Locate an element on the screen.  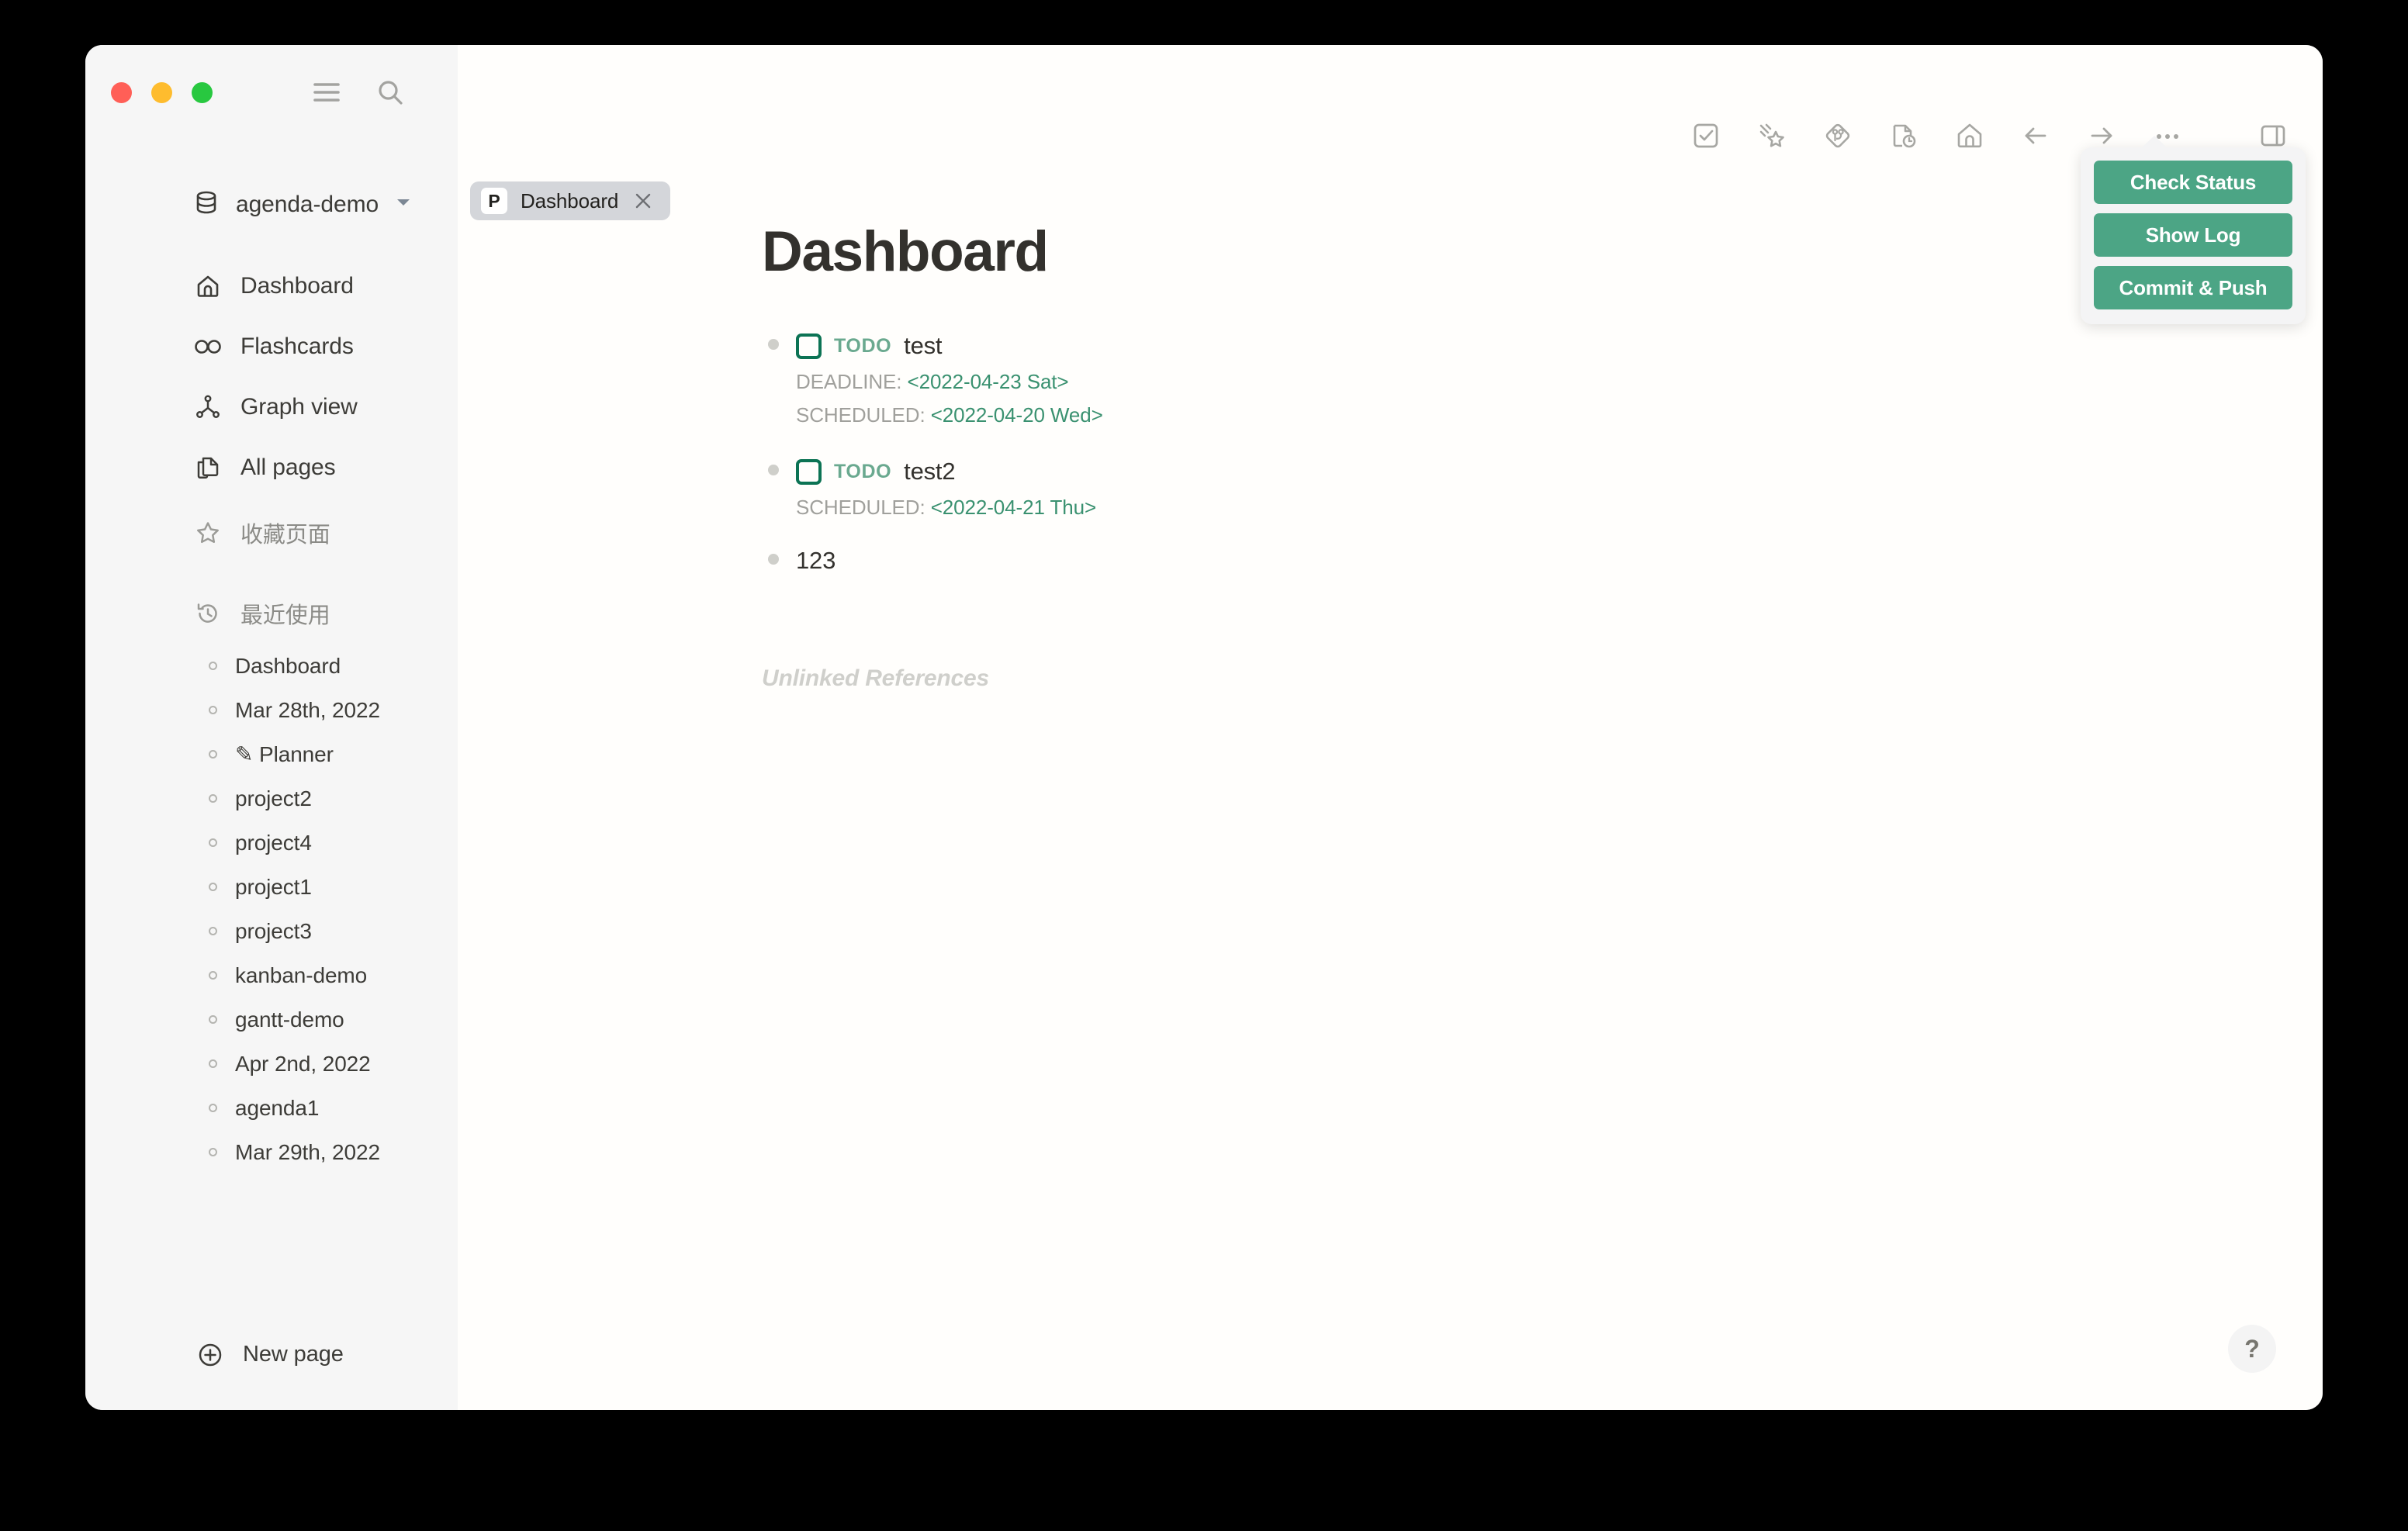
recent-page-label: agenda1 is located at coordinates (277, 1107).